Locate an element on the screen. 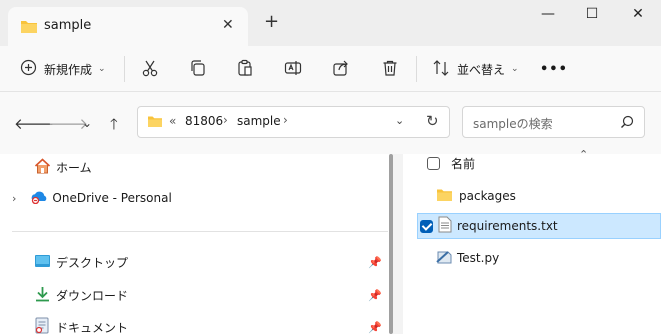 The height and width of the screenshot is (334, 661). refresh-icon: ↻ is located at coordinates (432, 121).